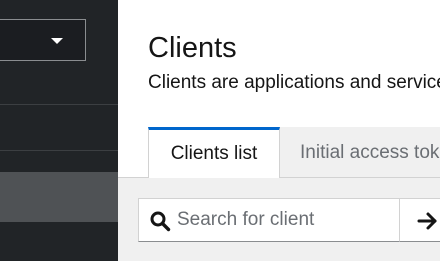 This screenshot has width=440, height=261. I want to click on realm-selector, so click(43, 40).